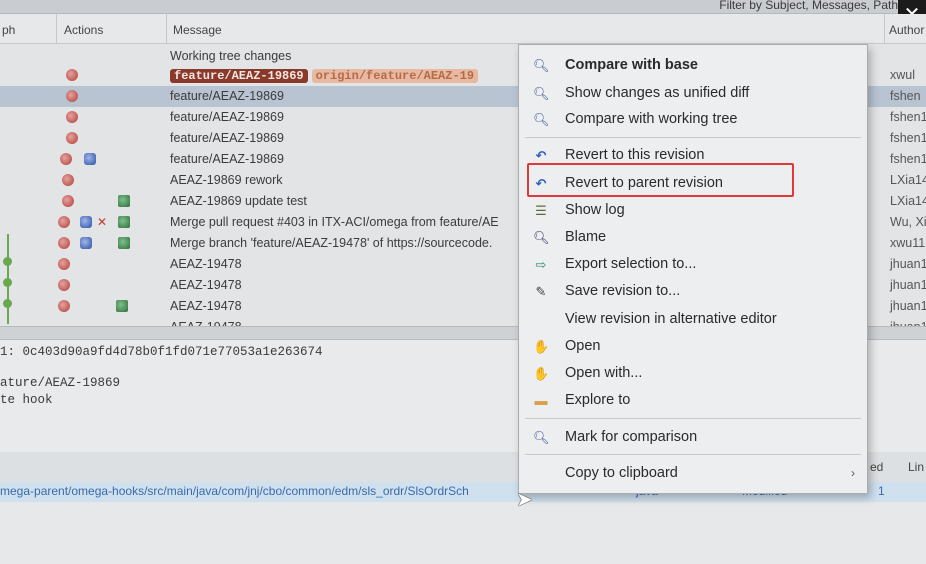 This screenshot has width=926, height=564. What do you see at coordinates (541, 264) in the screenshot?
I see `export-icon: ⇨` at bounding box center [541, 264].